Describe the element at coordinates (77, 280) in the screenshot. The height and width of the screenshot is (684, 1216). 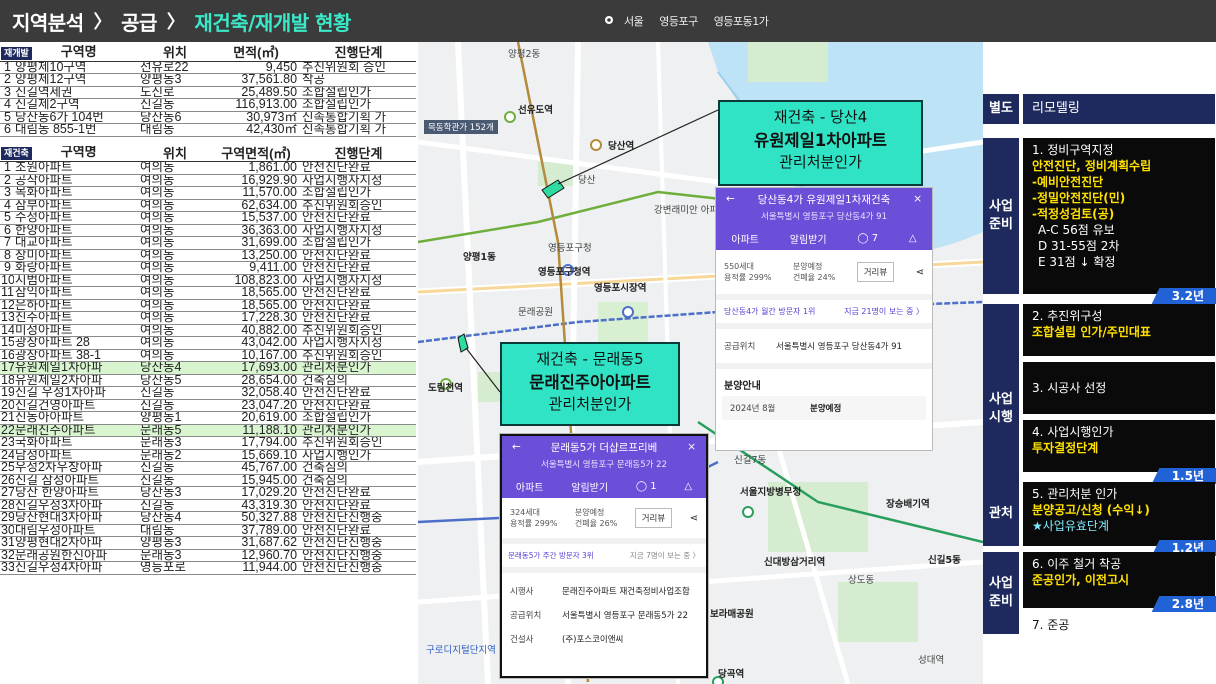
I see `zone-name: 시범아파트` at that location.